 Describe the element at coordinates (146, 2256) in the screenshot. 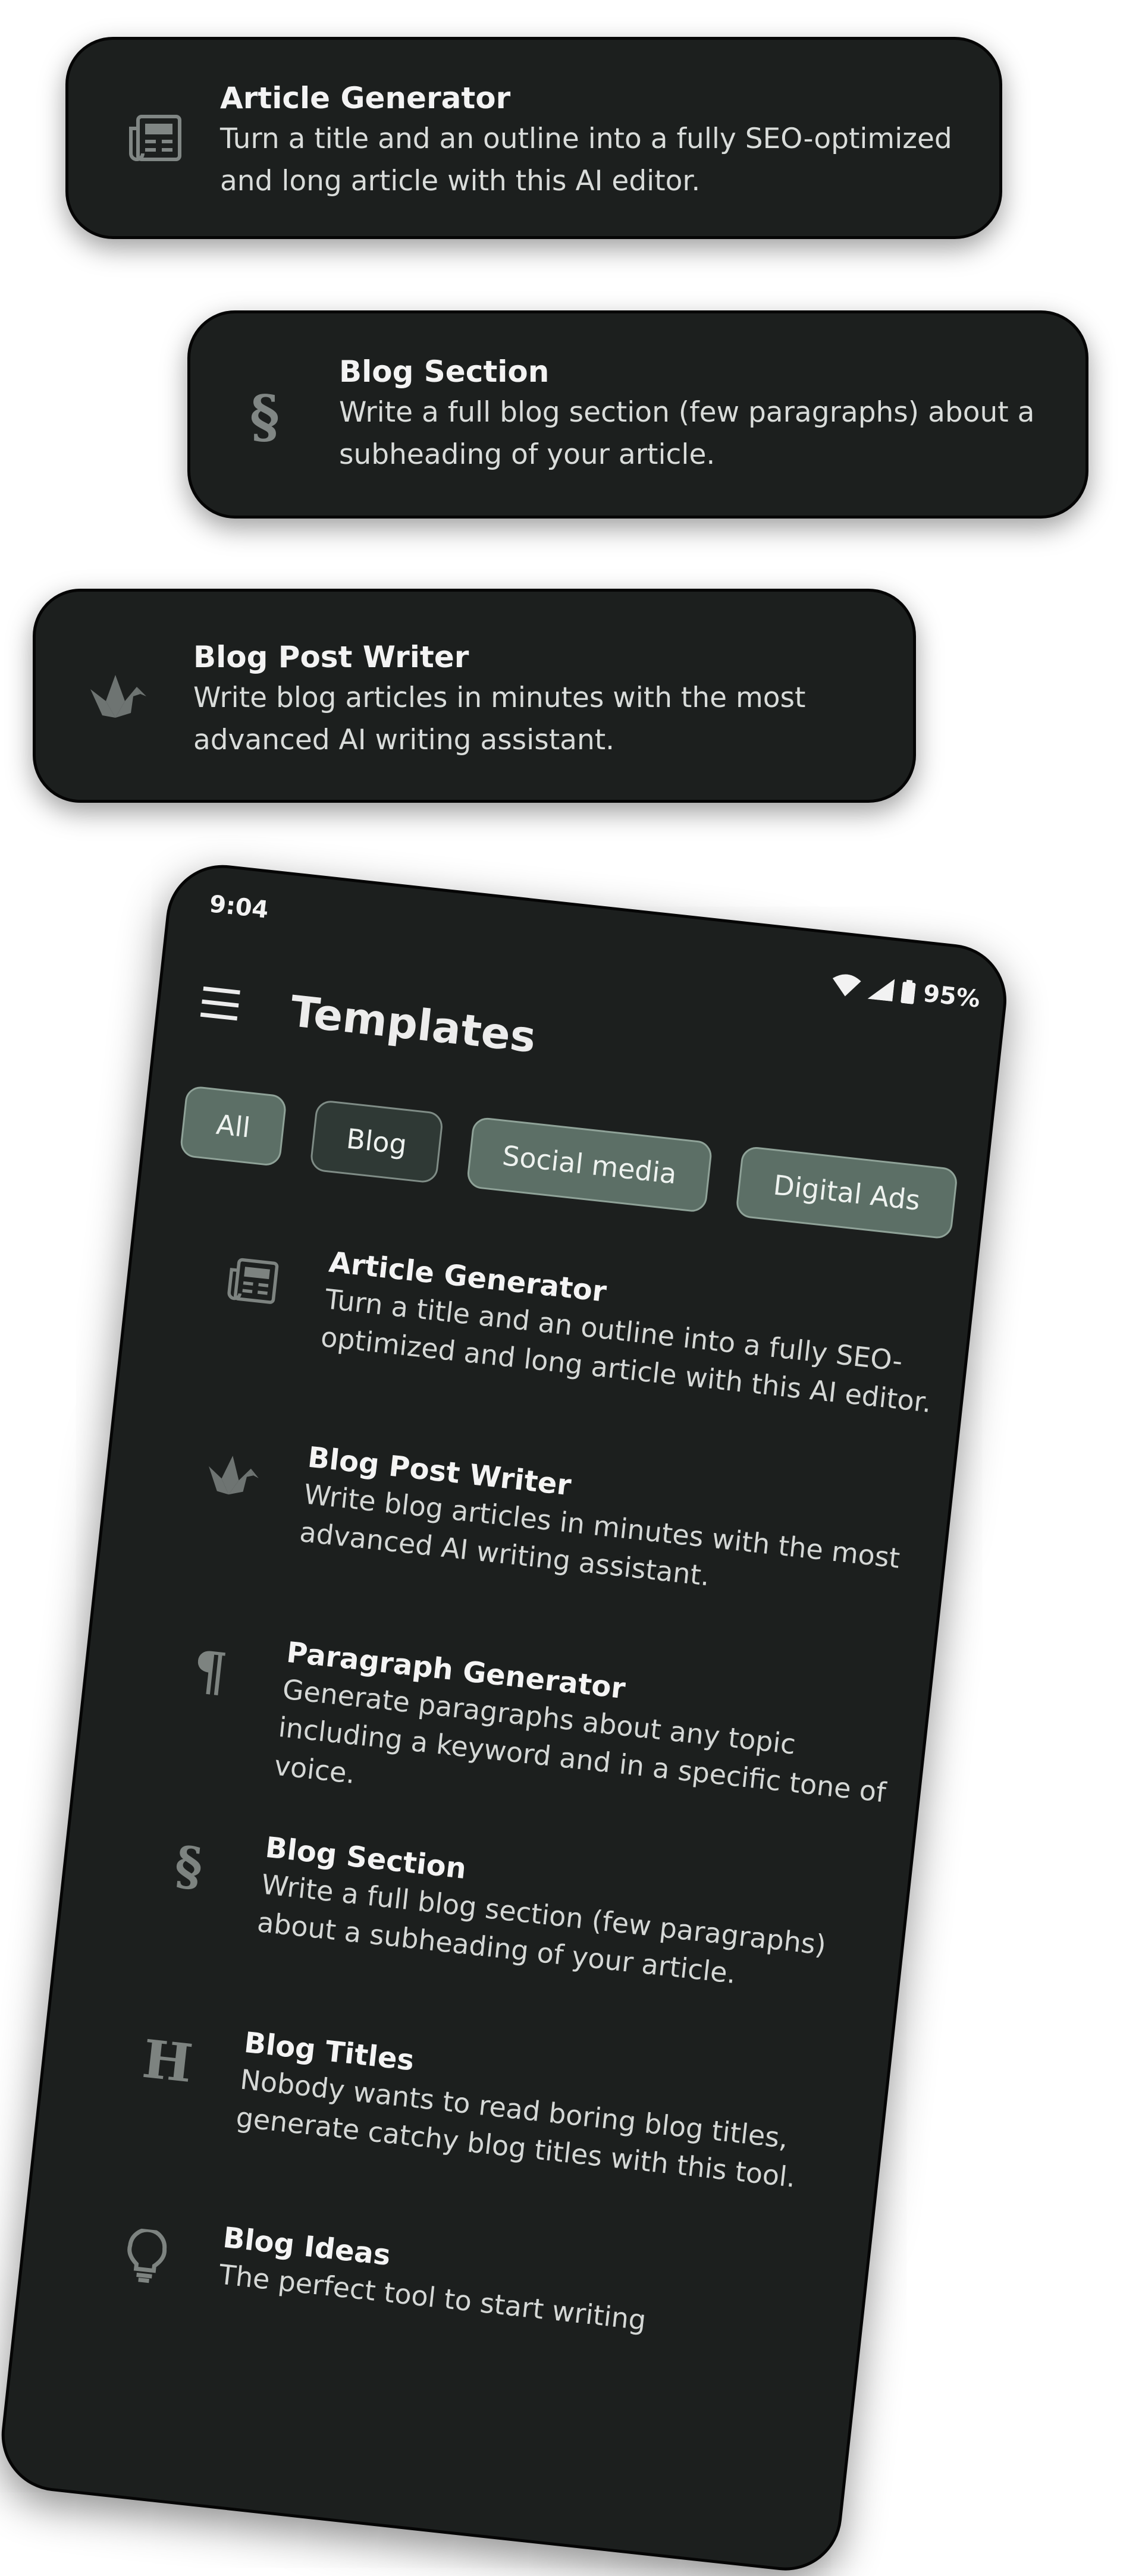

I see `lightbulb-icon` at that location.